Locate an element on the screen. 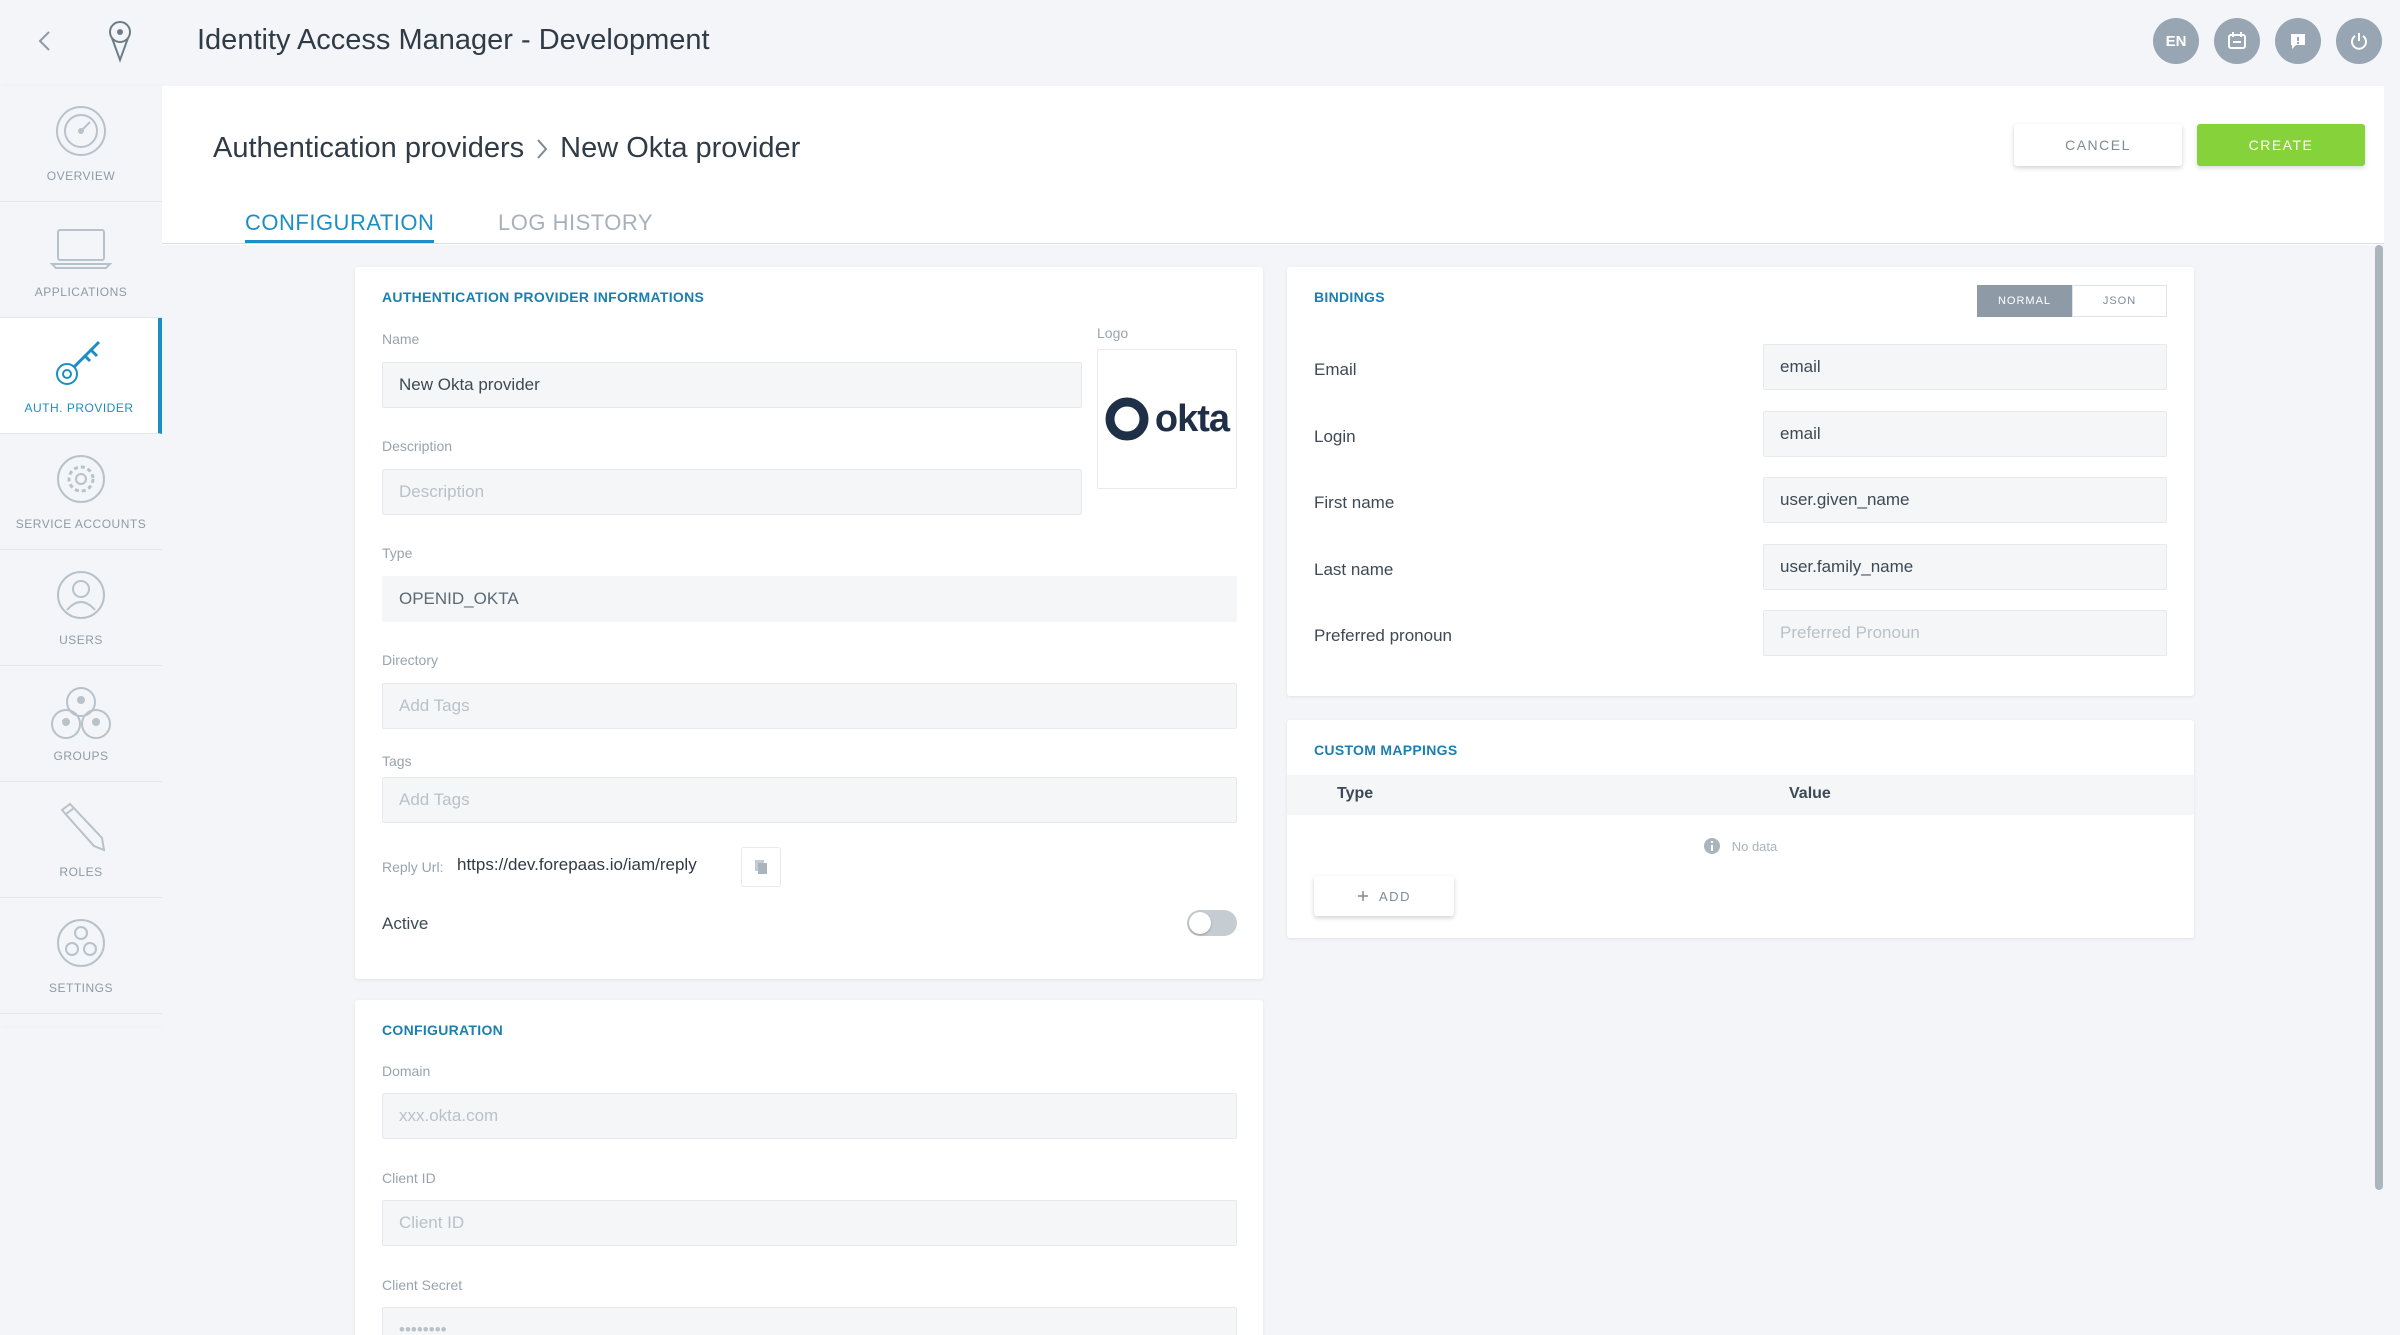 The image size is (2400, 1335). custom-mappings-card: CUSTOM MAPPINGS Type Value No data ADD is located at coordinates (1740, 829).